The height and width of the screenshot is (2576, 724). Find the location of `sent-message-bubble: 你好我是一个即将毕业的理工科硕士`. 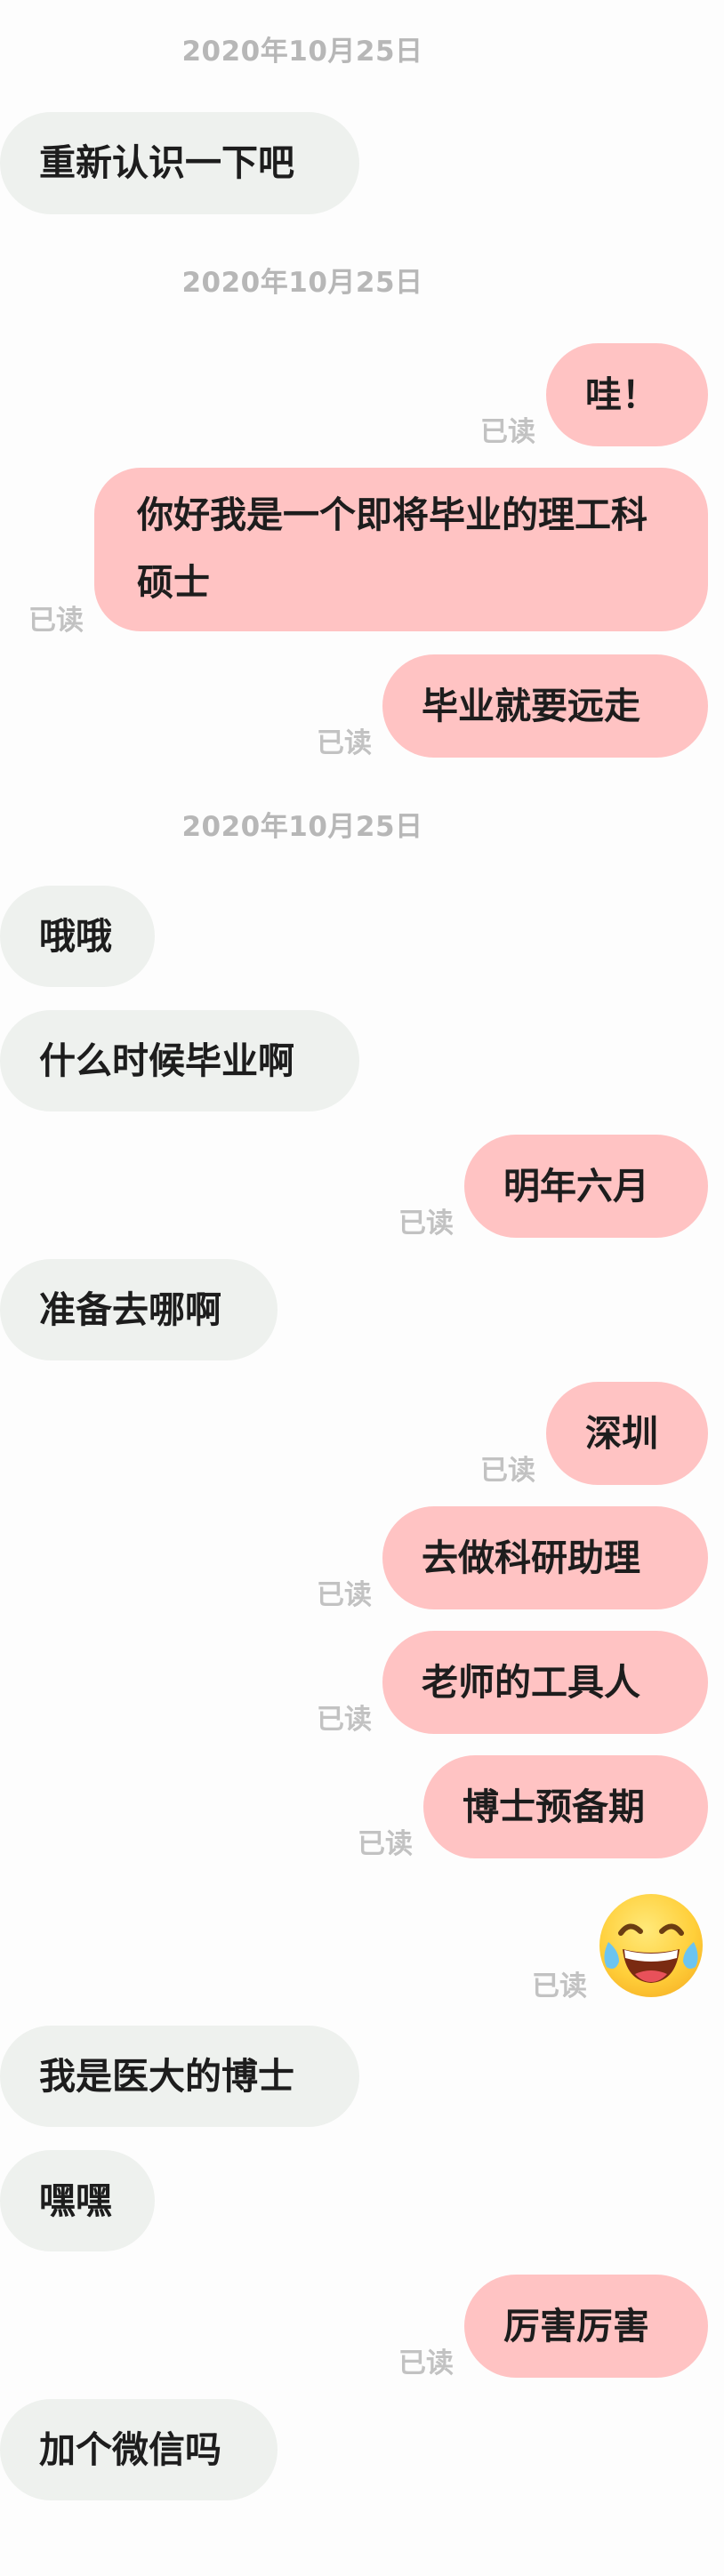

sent-message-bubble: 你好我是一个即将毕业的理工科硕士 is located at coordinates (401, 549).